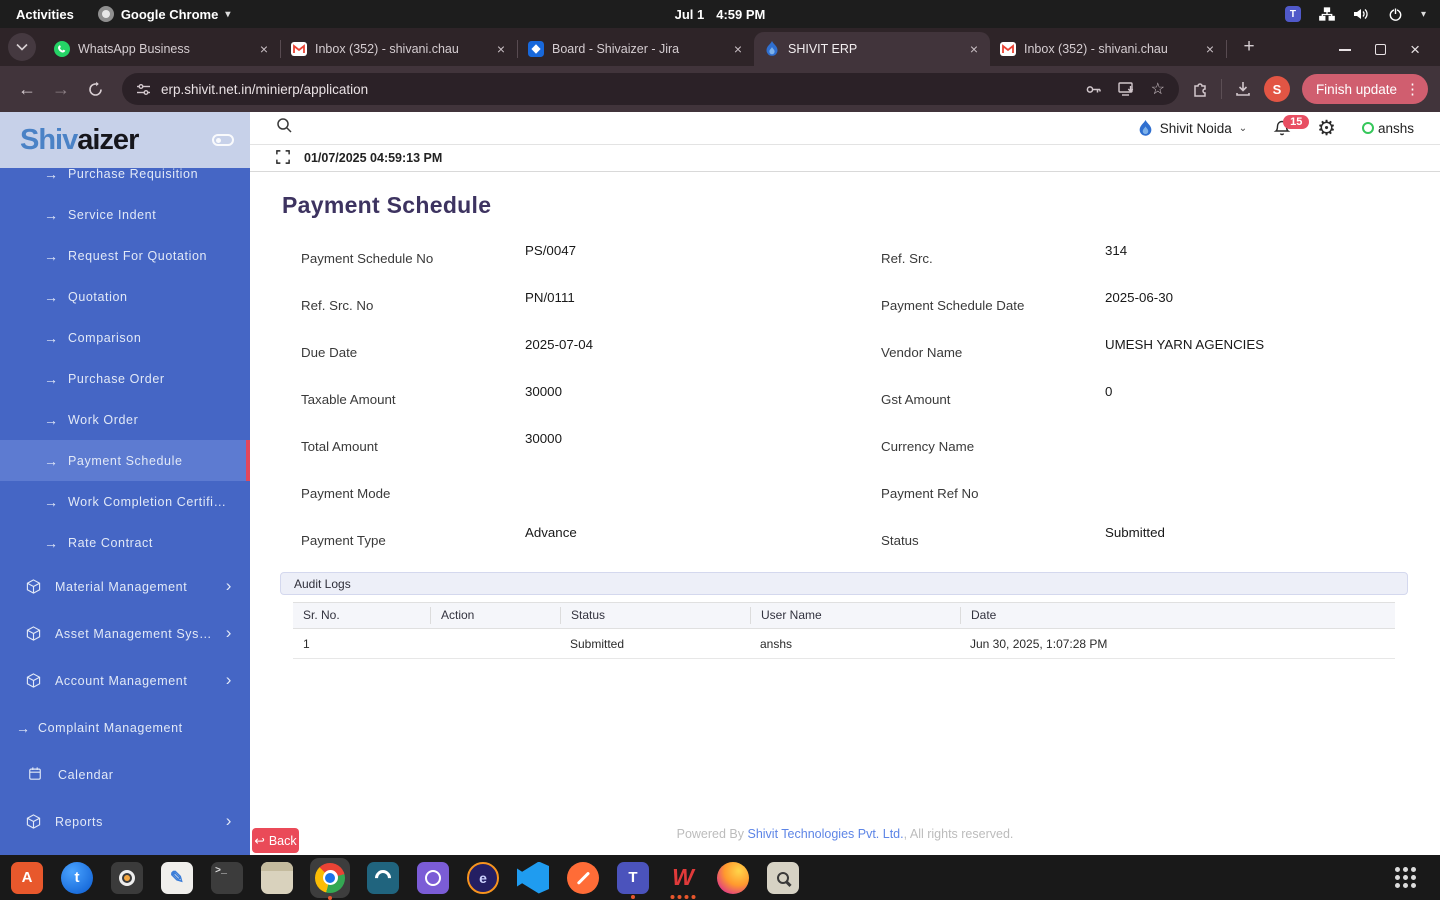 The width and height of the screenshot is (1440, 900). What do you see at coordinates (1326, 128) in the screenshot?
I see `settings-gear-icon: ⚙` at bounding box center [1326, 128].